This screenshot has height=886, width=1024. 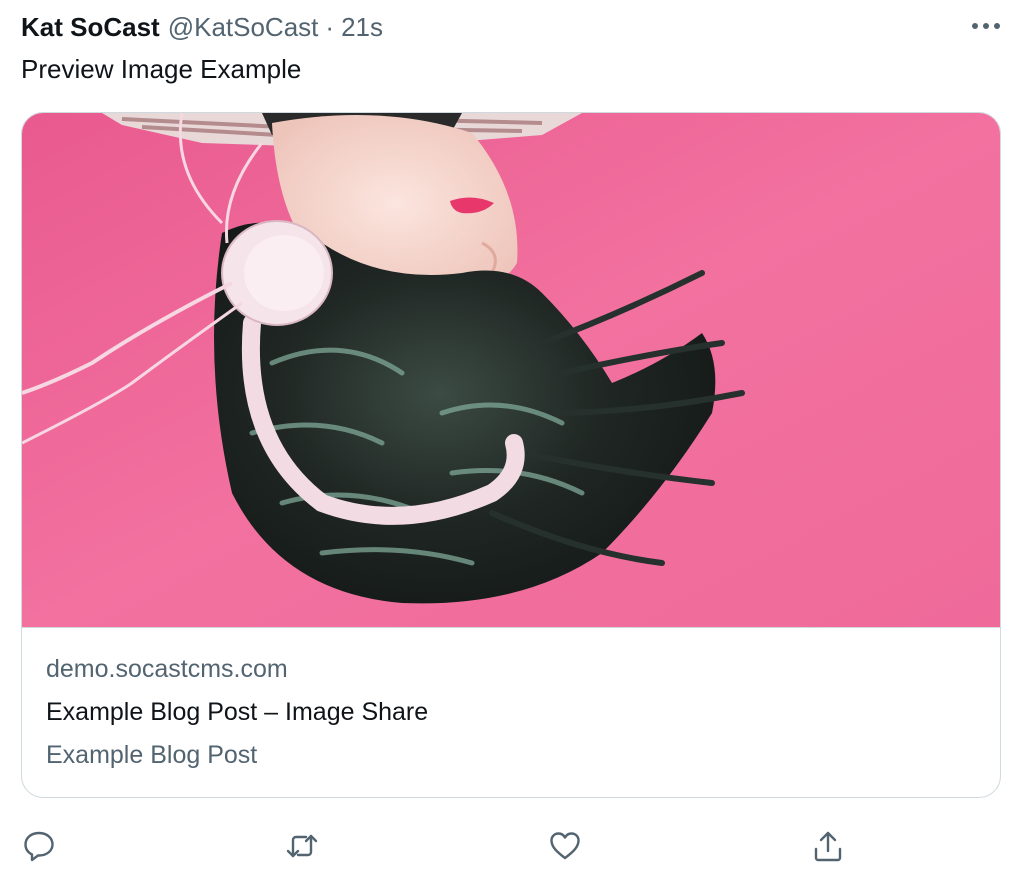 I want to click on card-description: Example Blog Post, so click(x=152, y=755).